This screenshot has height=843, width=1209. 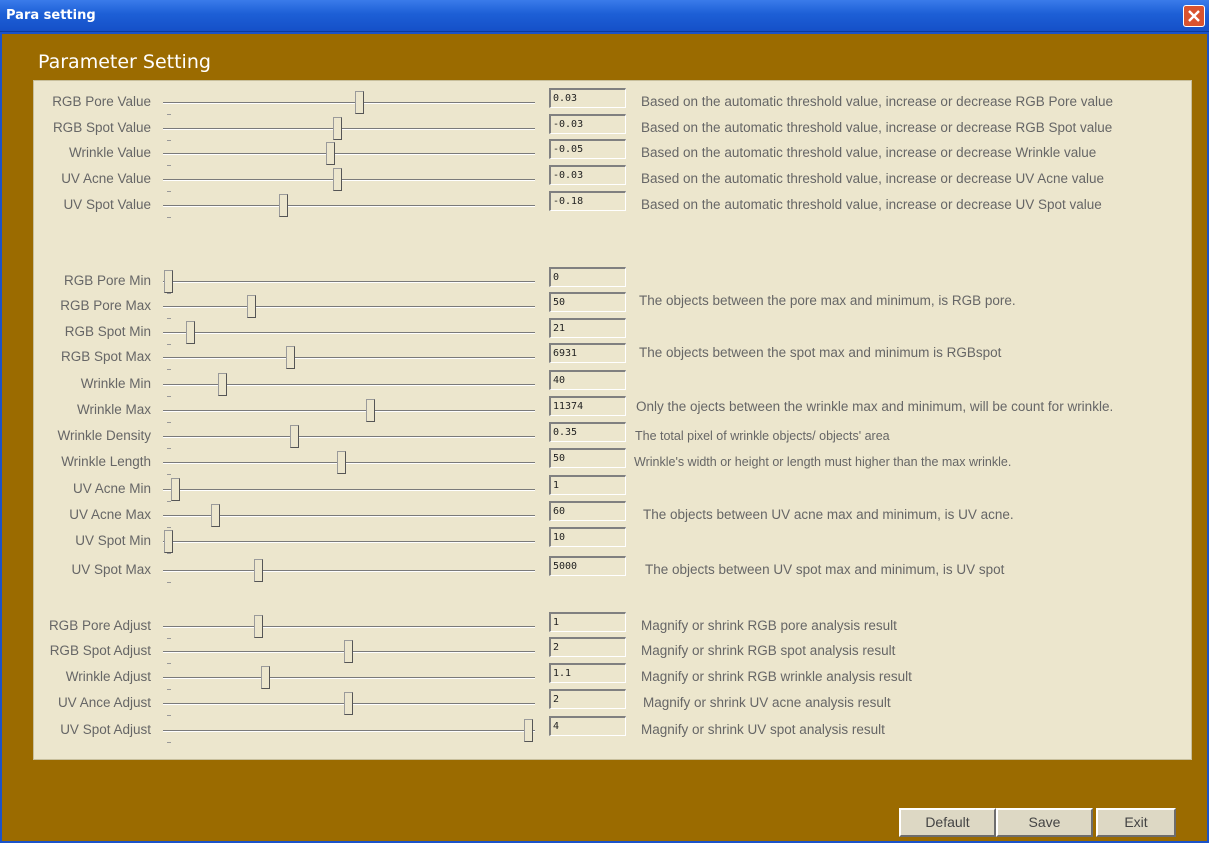 I want to click on value-field: 10, so click(x=587, y=537).